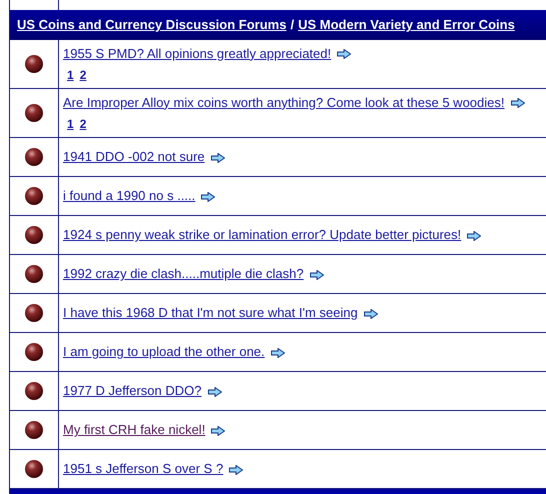 This screenshot has height=494, width=546. I want to click on topic-link: 1941 DDO -002 not sure, so click(134, 156).